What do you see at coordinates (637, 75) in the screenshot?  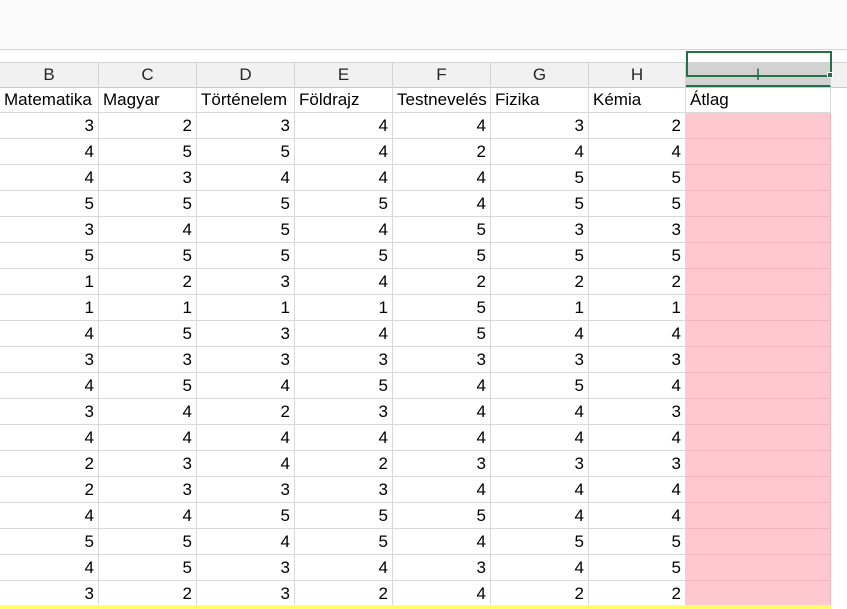 I see `column-header-h: H` at bounding box center [637, 75].